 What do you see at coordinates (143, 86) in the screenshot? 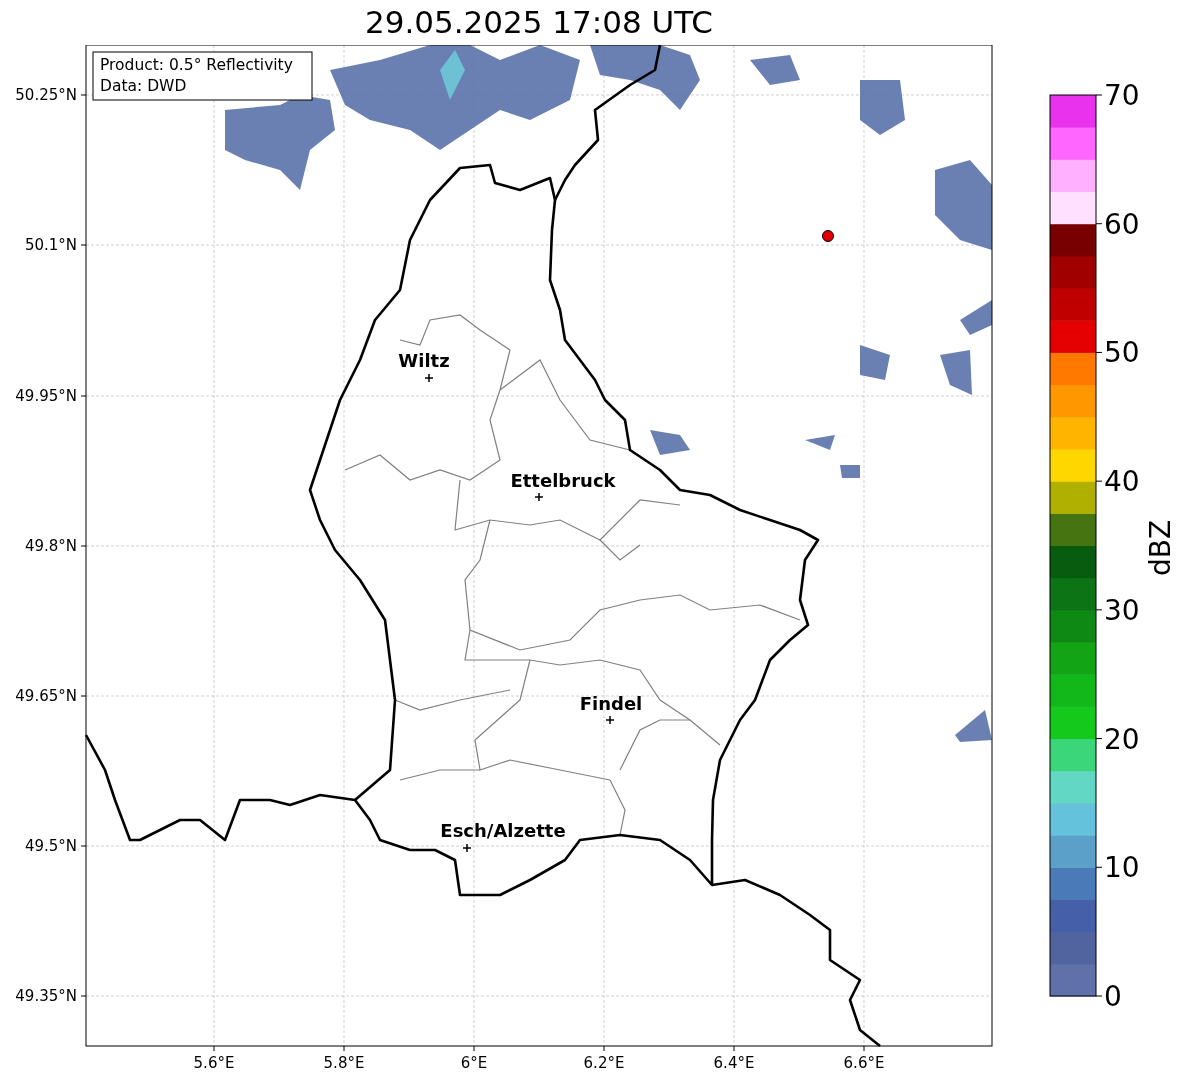
I see `info-text: Data: DWD` at bounding box center [143, 86].